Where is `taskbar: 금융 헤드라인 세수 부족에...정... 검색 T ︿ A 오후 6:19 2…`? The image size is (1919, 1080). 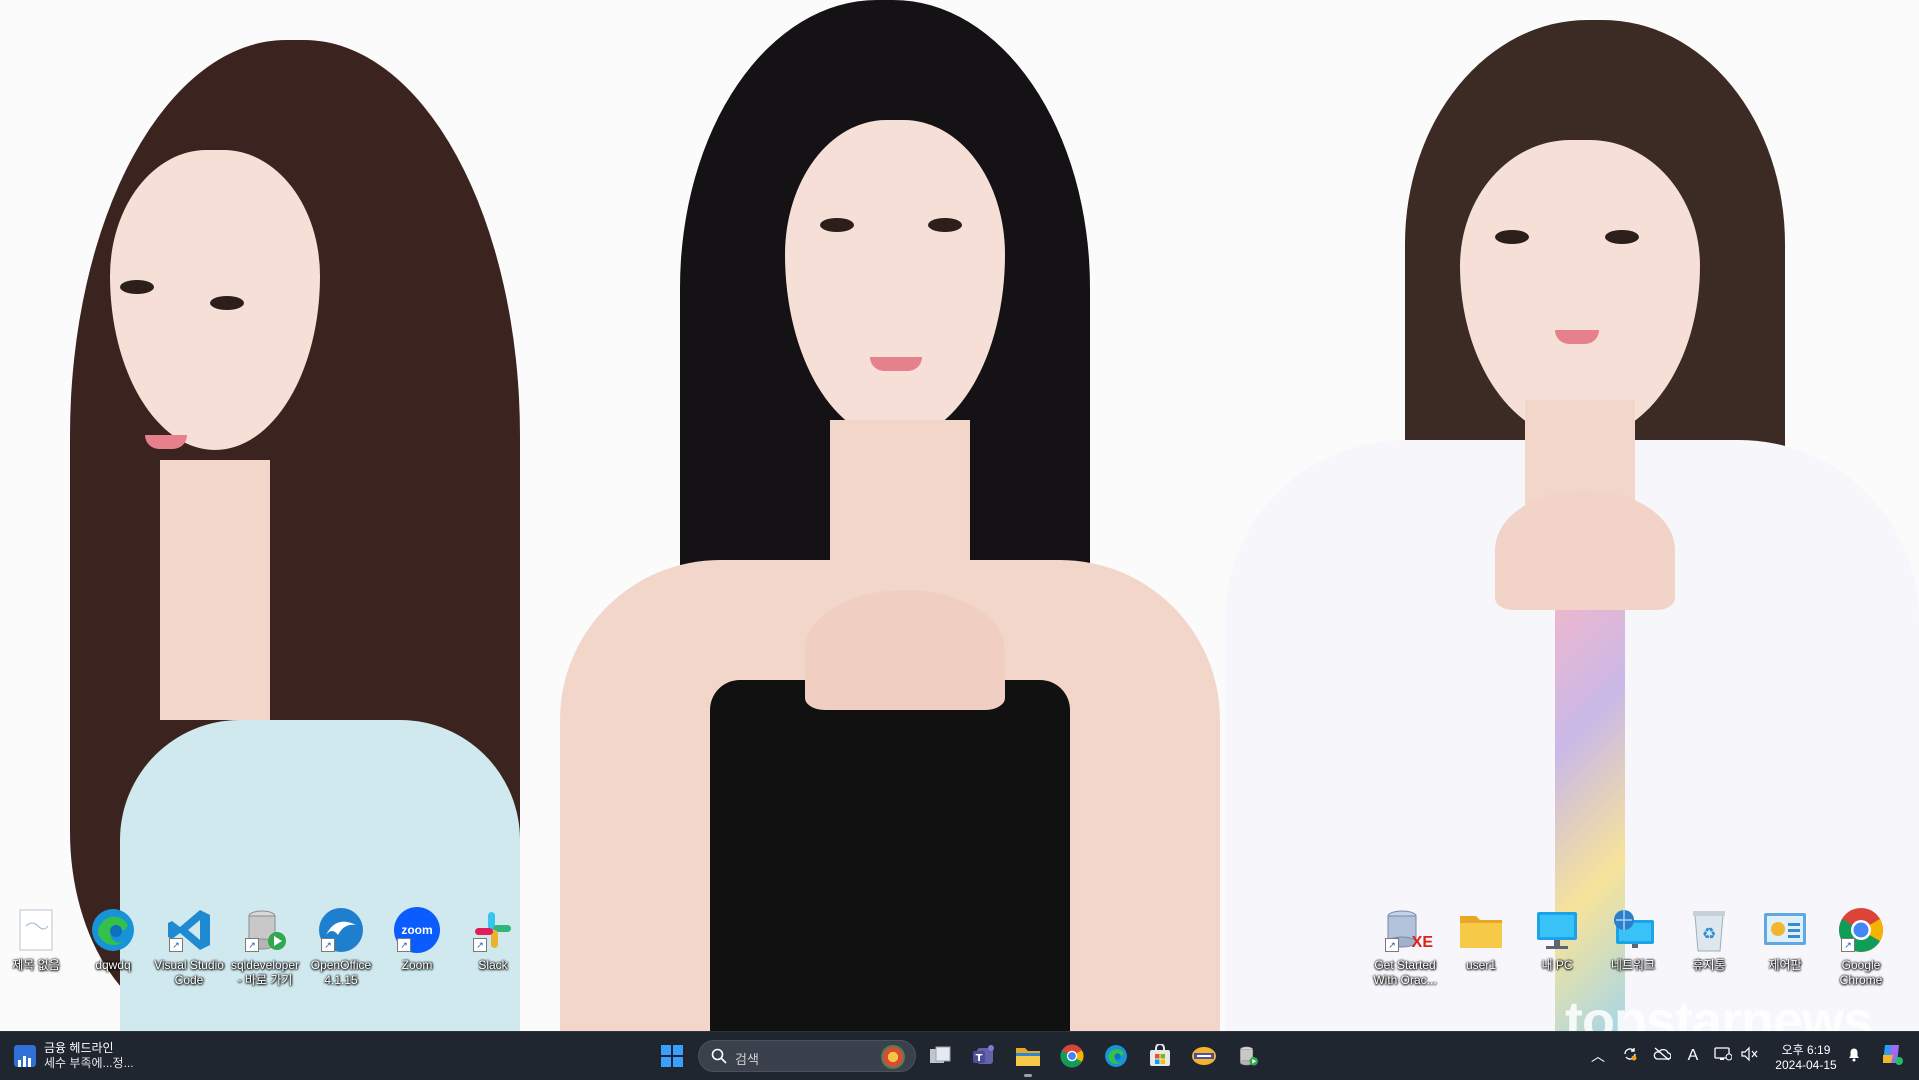 taskbar: 금융 헤드라인 세수 부족에...정... 검색 T ︿ A 오후 6:19 2… is located at coordinates (959, 1055).